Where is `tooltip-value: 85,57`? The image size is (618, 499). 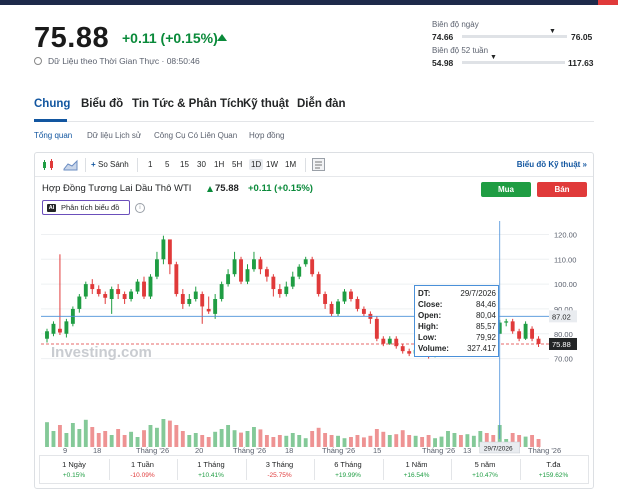
tooltip-value: 85,57 is located at coordinates (485, 326).